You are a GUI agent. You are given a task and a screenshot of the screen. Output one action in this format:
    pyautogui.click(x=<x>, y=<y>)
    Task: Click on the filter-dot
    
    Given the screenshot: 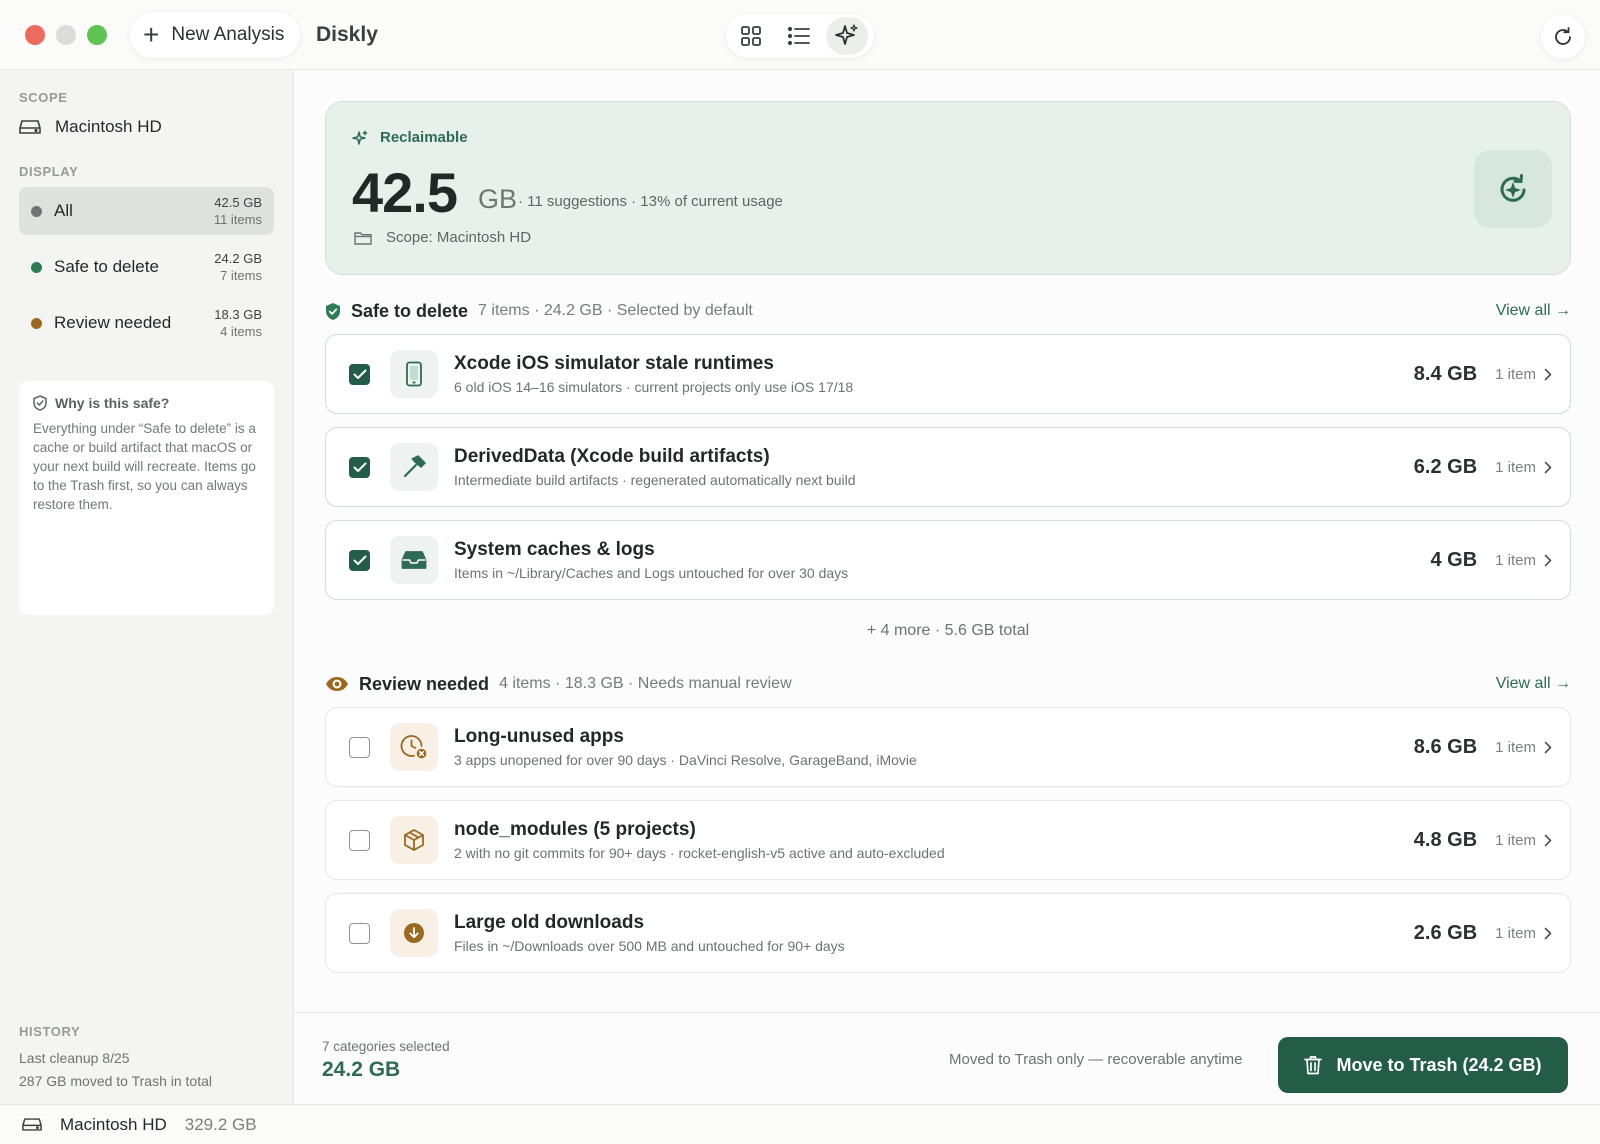 What is the action you would take?
    pyautogui.click(x=36, y=323)
    